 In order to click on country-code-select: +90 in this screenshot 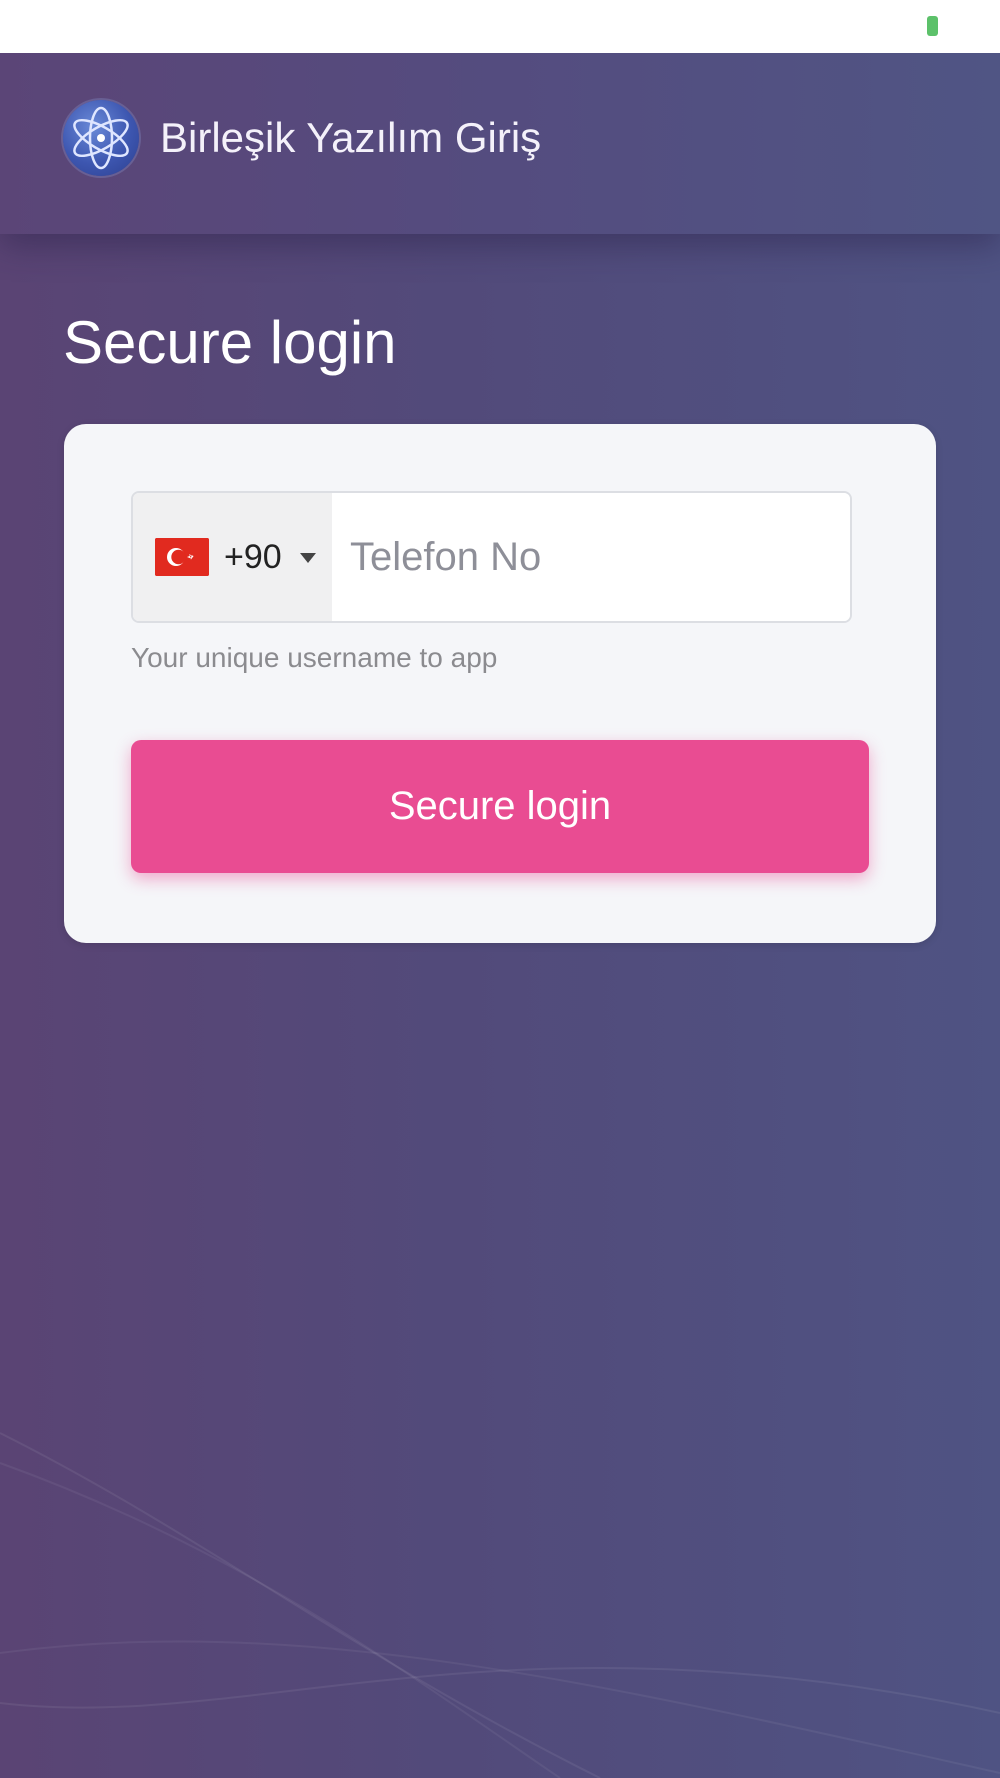, I will do `click(232, 557)`.